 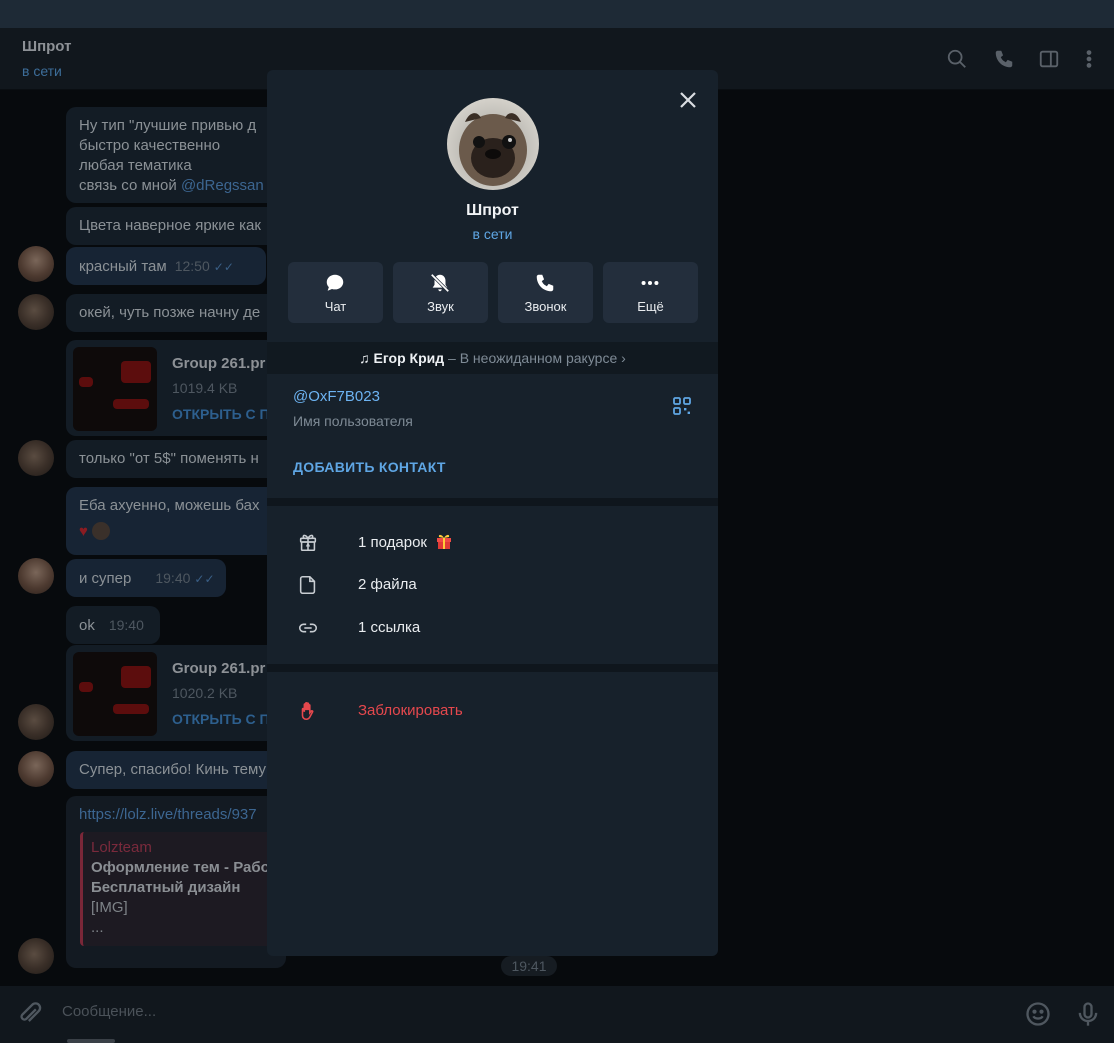 What do you see at coordinates (957, 59) in the screenshot?
I see `search-icon` at bounding box center [957, 59].